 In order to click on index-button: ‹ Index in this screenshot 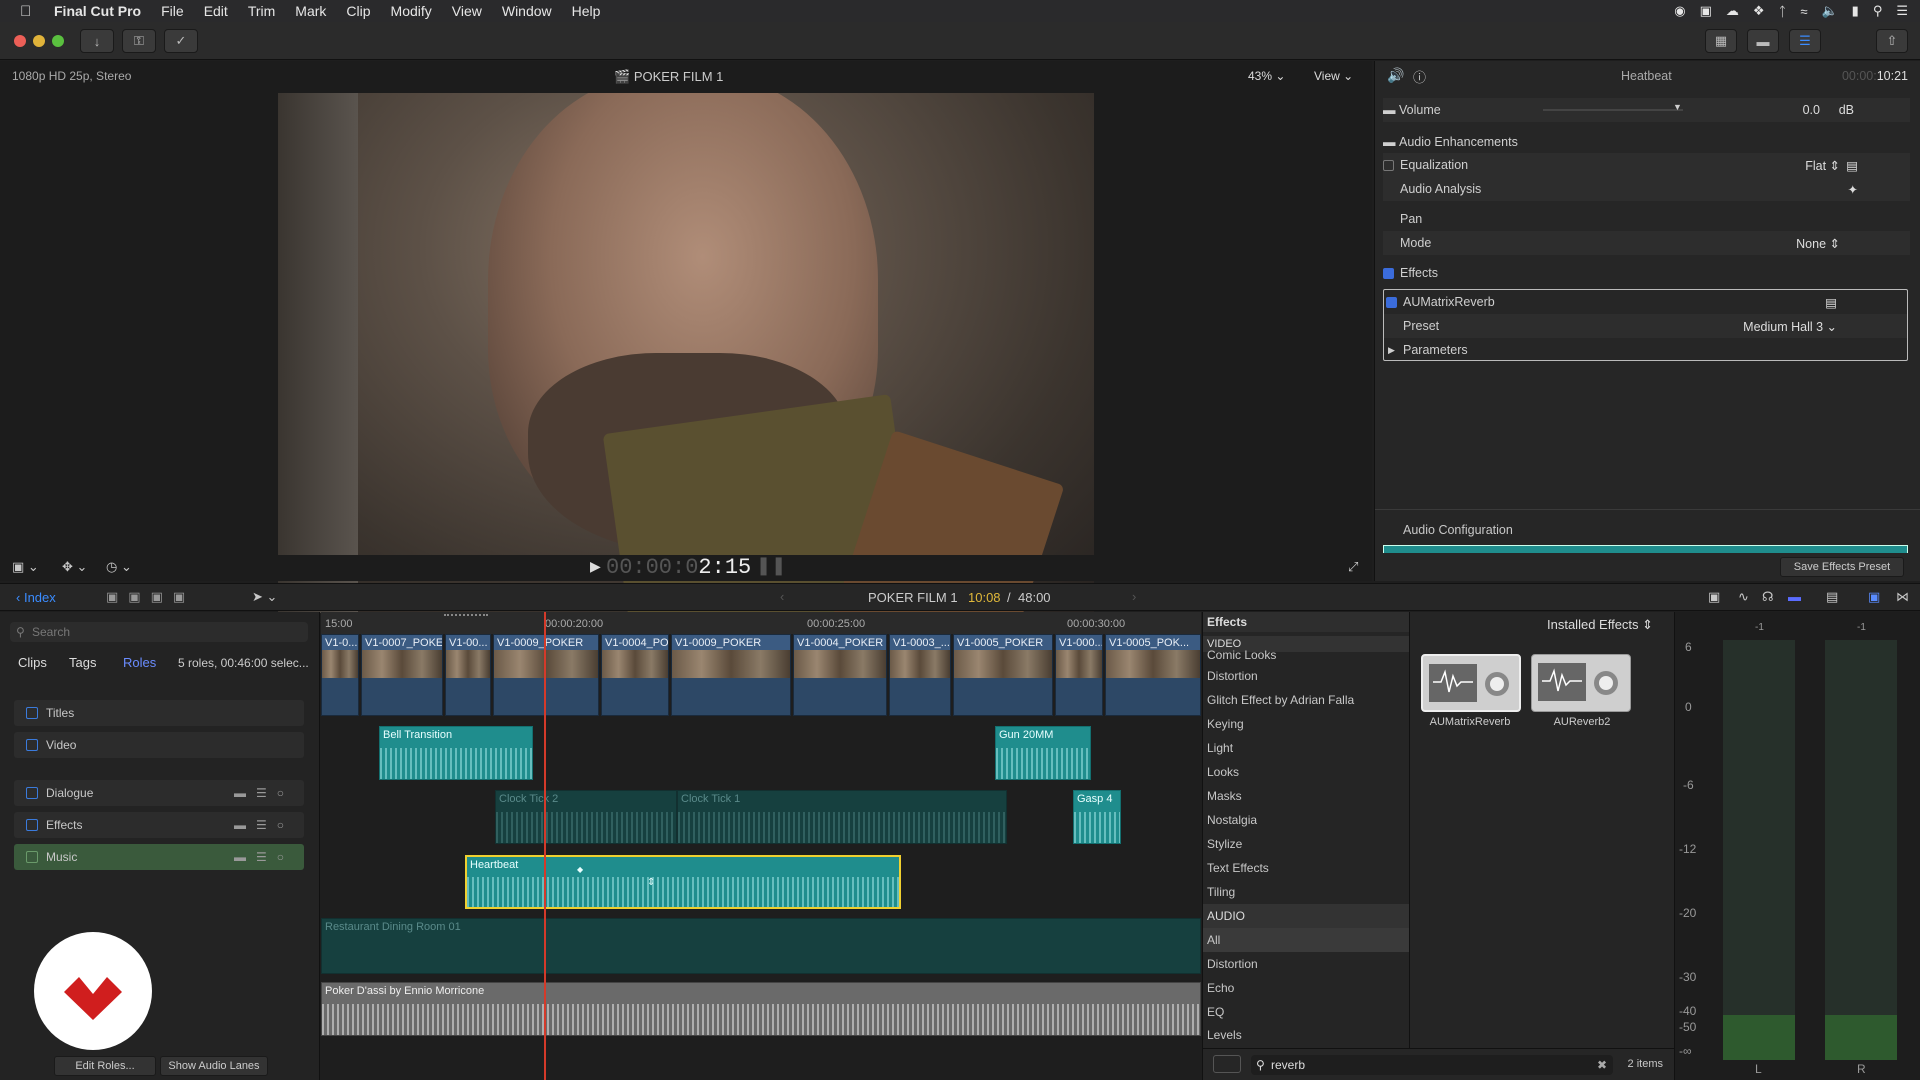, I will do `click(36, 597)`.